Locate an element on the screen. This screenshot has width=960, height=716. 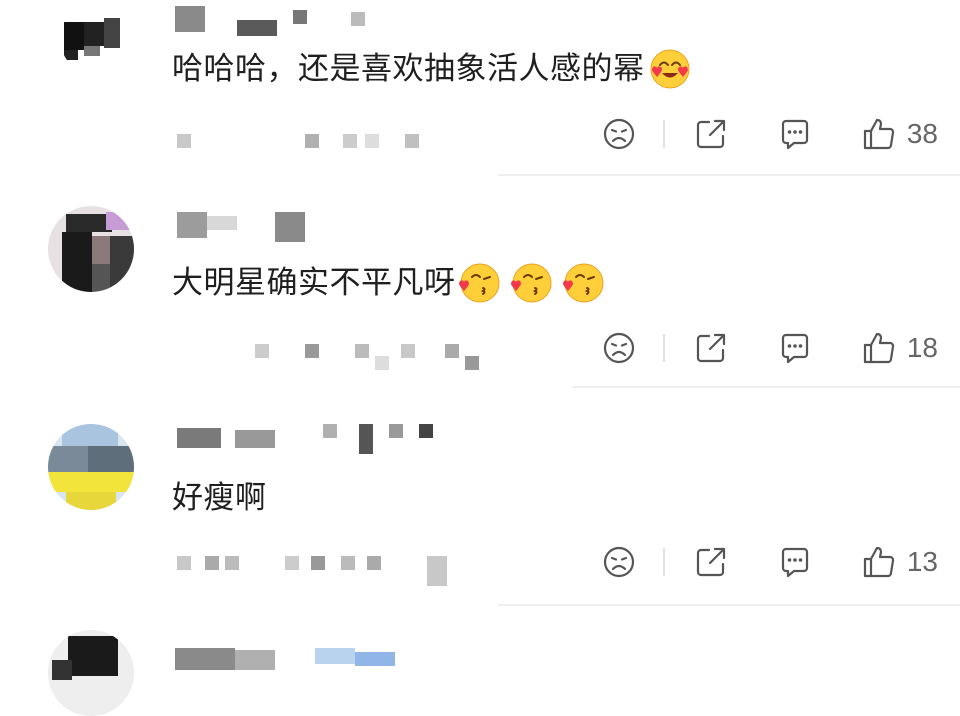
like-count: 38 is located at coordinates (922, 133).